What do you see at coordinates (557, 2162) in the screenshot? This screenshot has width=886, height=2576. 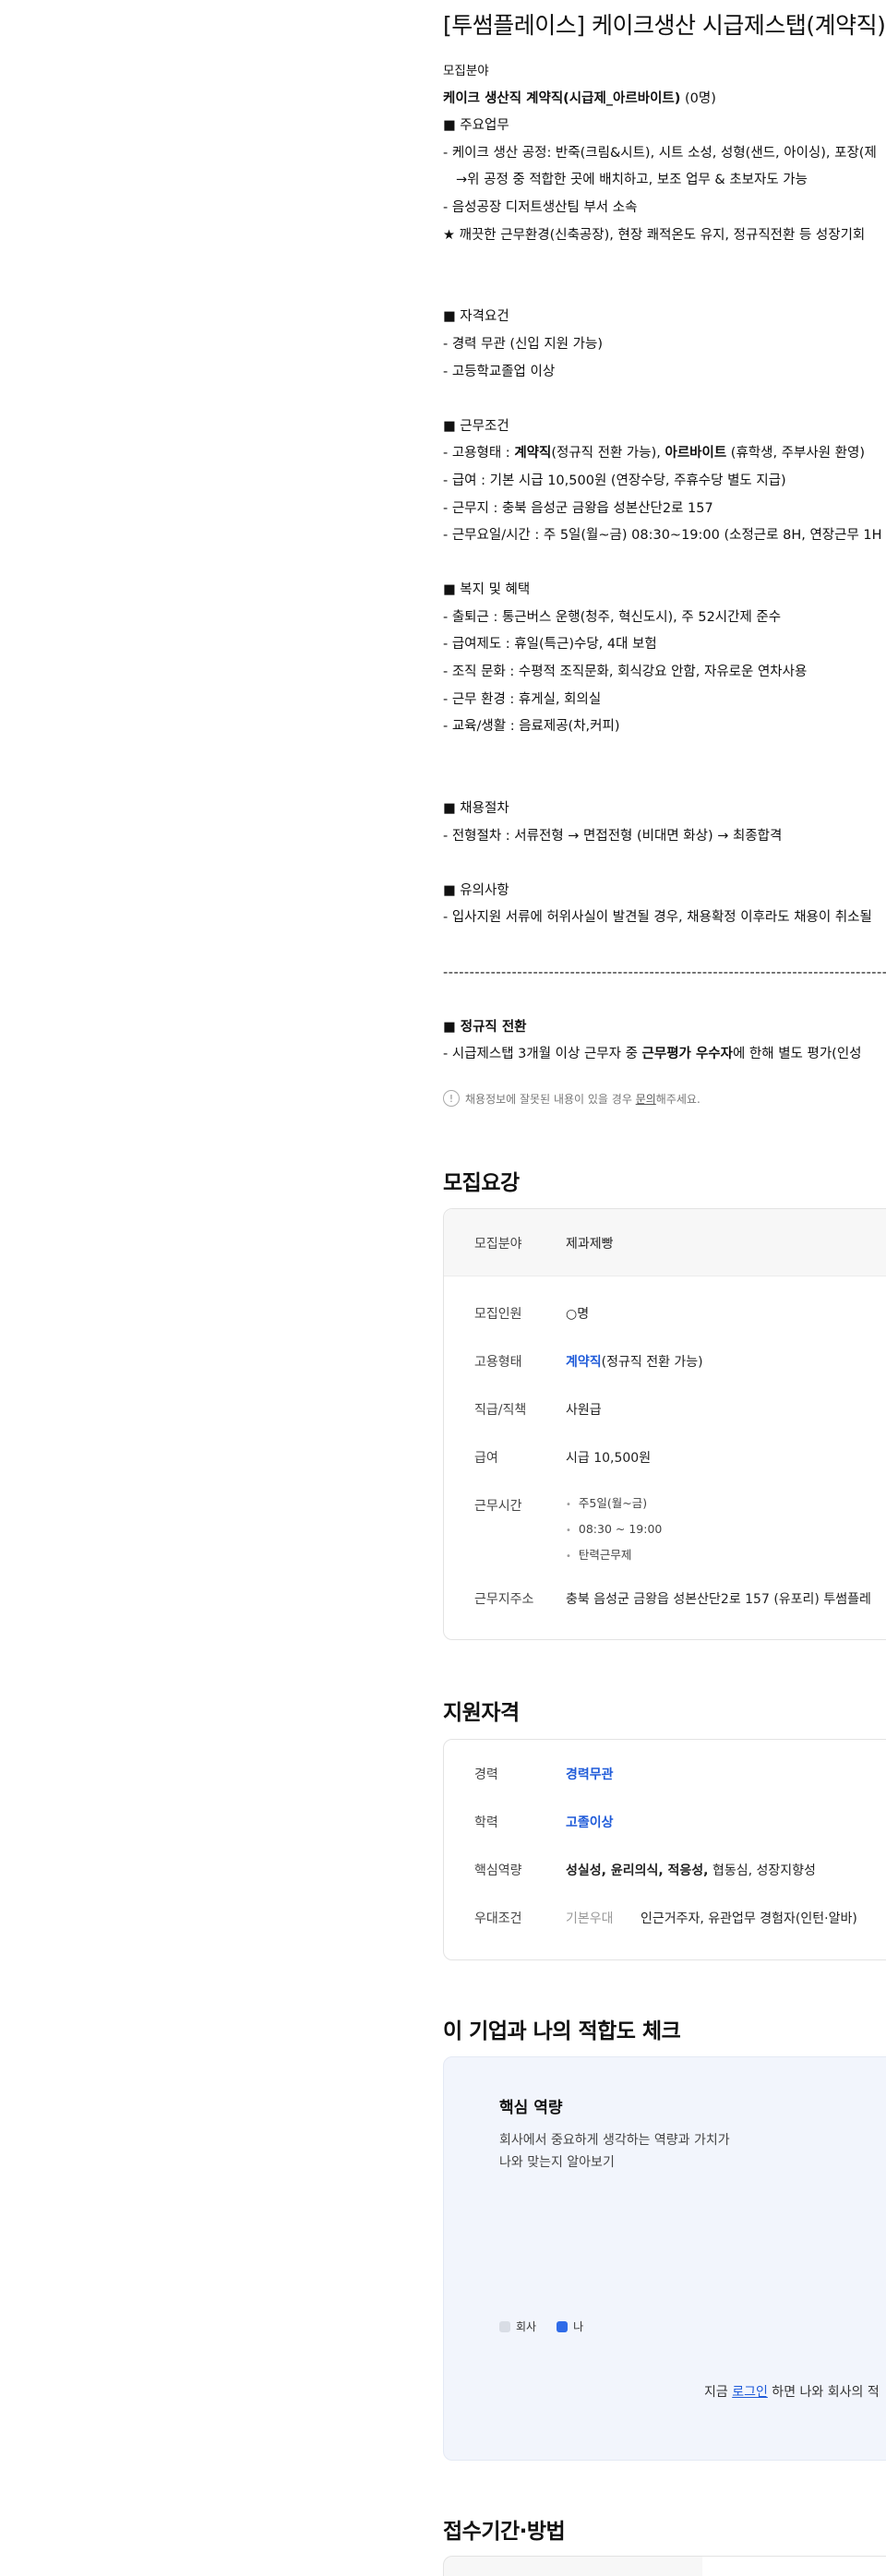 I see `fit-desc-line: 나와 맞는지 알아보기` at bounding box center [557, 2162].